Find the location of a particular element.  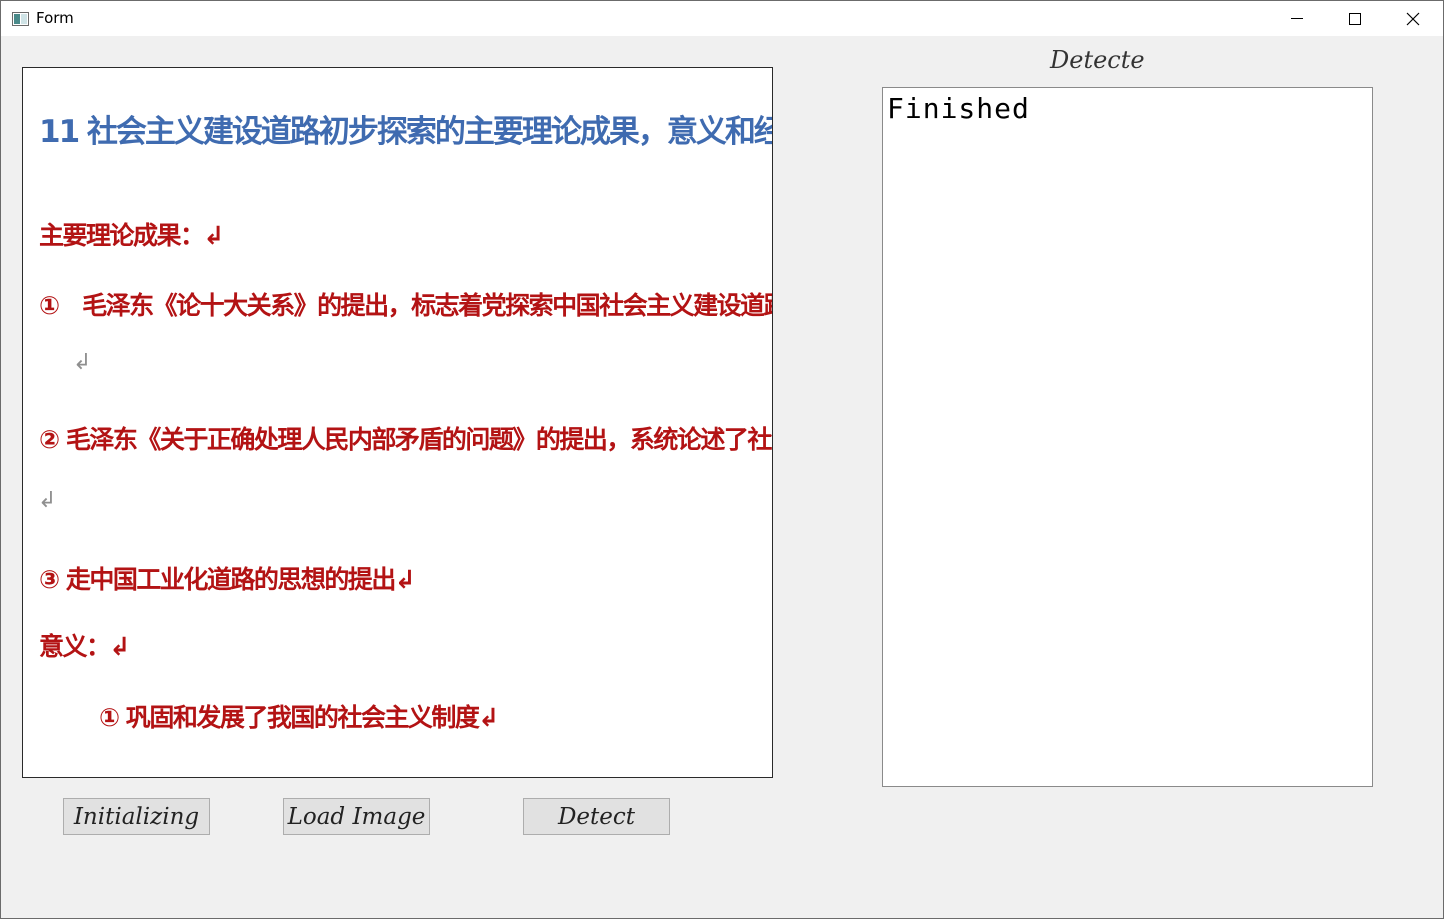

minimize-button is located at coordinates (1297, 18).